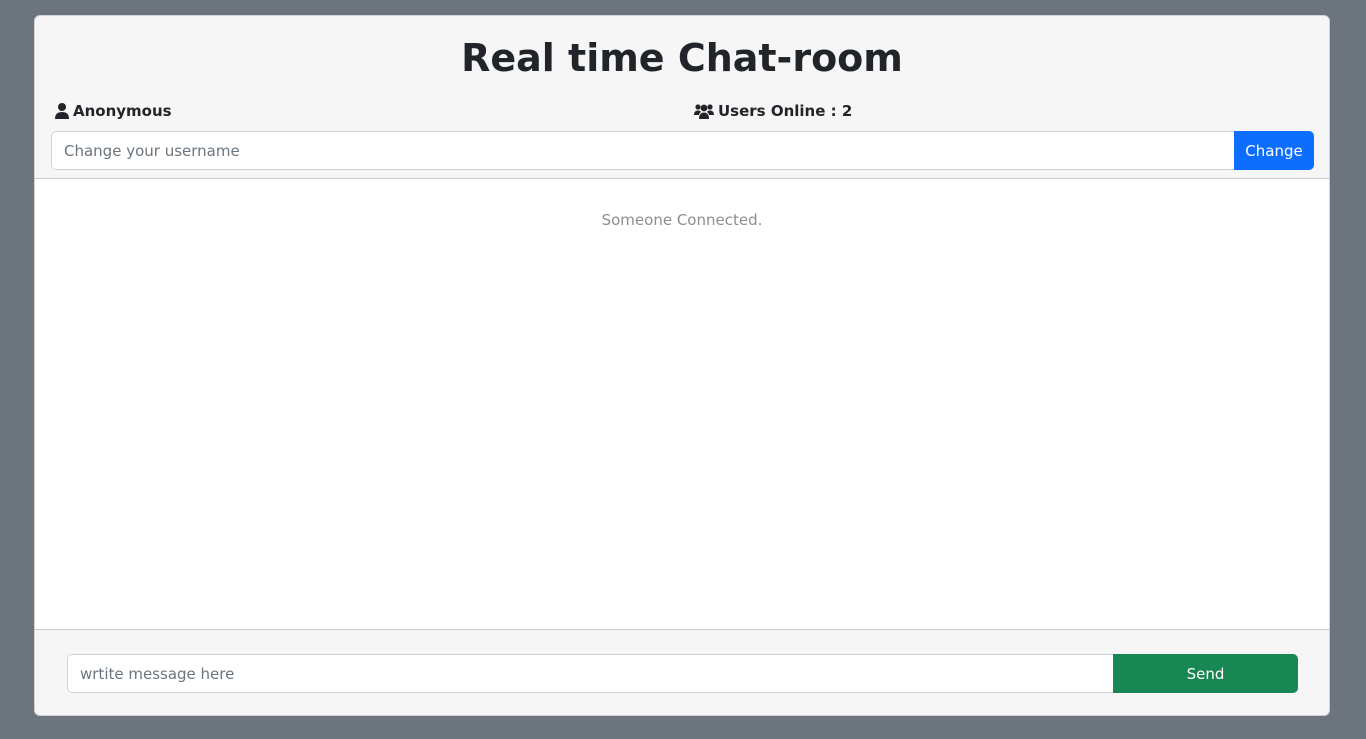 Image resolution: width=1366 pixels, height=739 pixels. I want to click on username-form: Change, so click(682, 150).